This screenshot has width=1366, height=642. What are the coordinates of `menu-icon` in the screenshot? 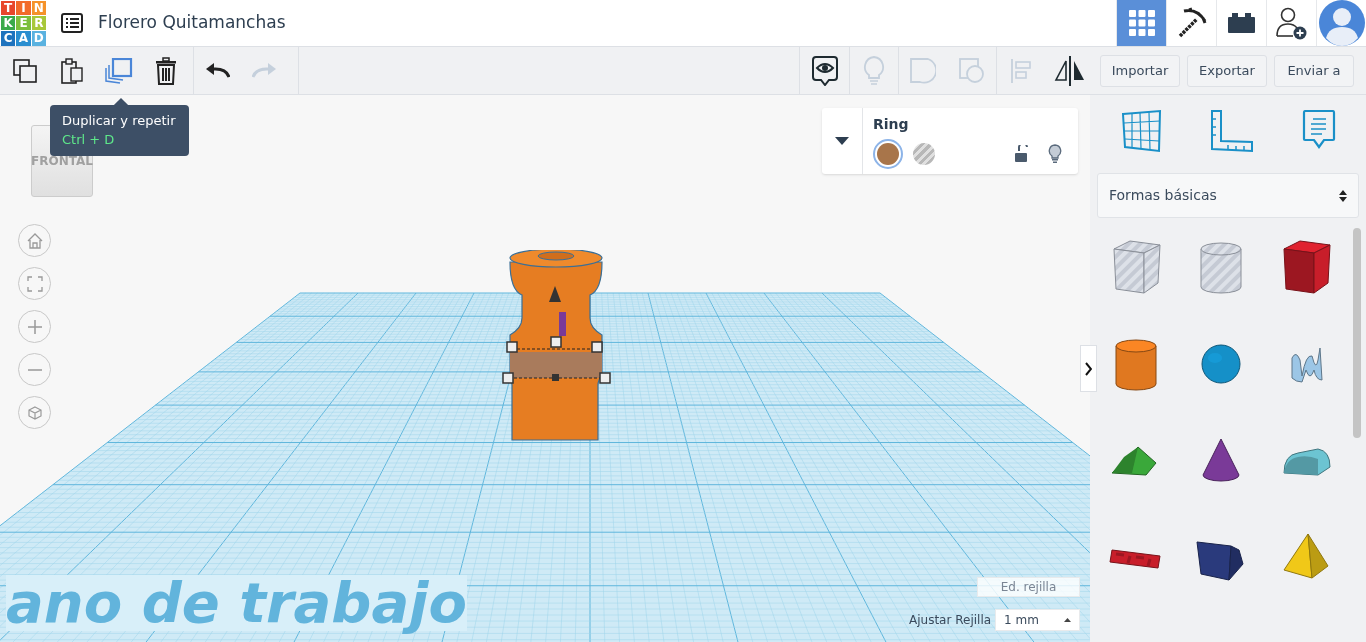 It's located at (72, 23).